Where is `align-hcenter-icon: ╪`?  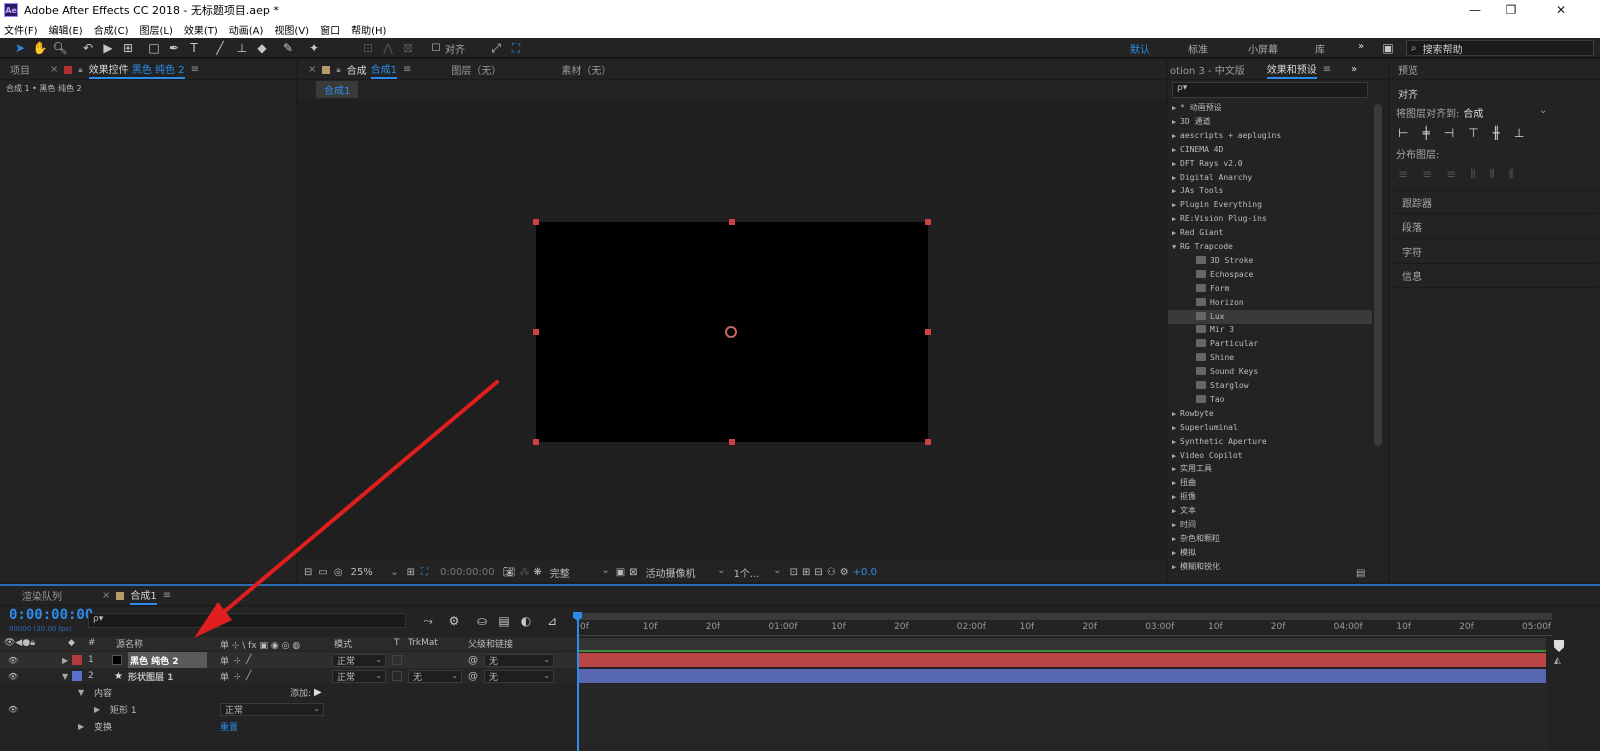
align-hcenter-icon: ╪ is located at coordinates (1425, 133).